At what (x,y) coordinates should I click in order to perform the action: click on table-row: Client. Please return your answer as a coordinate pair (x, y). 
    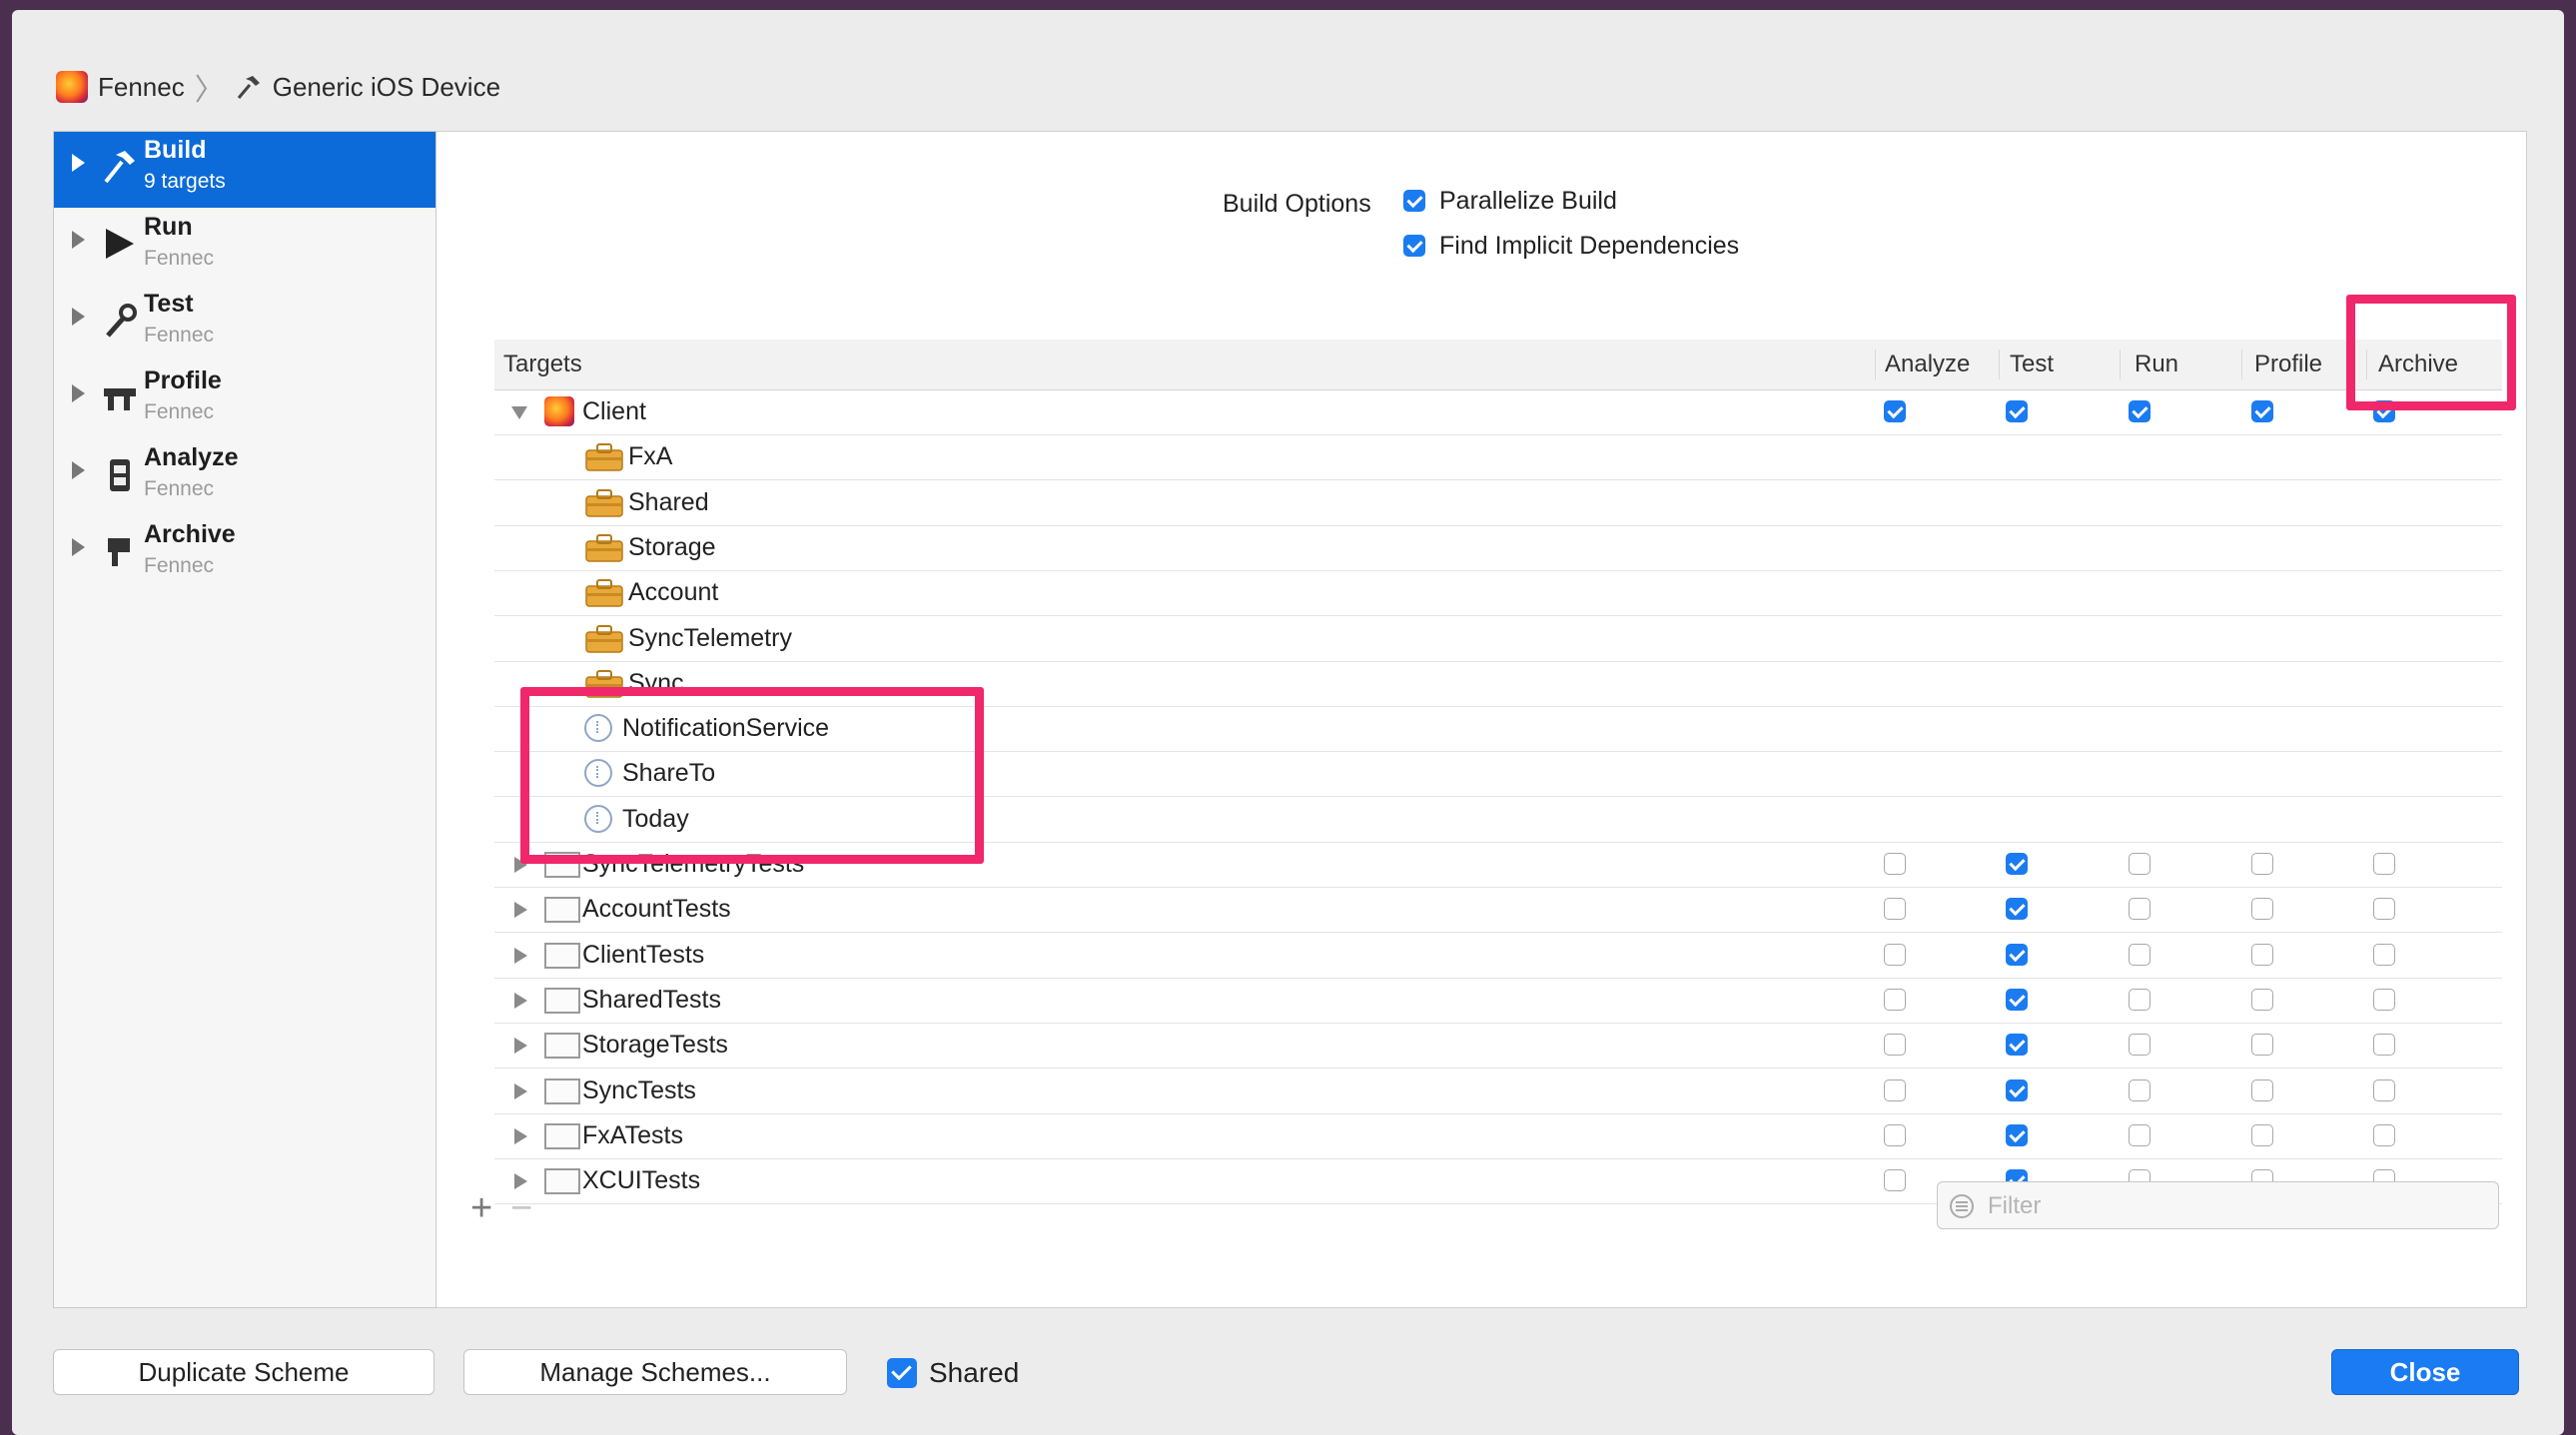
    Looking at the image, I should click on (1498, 412).